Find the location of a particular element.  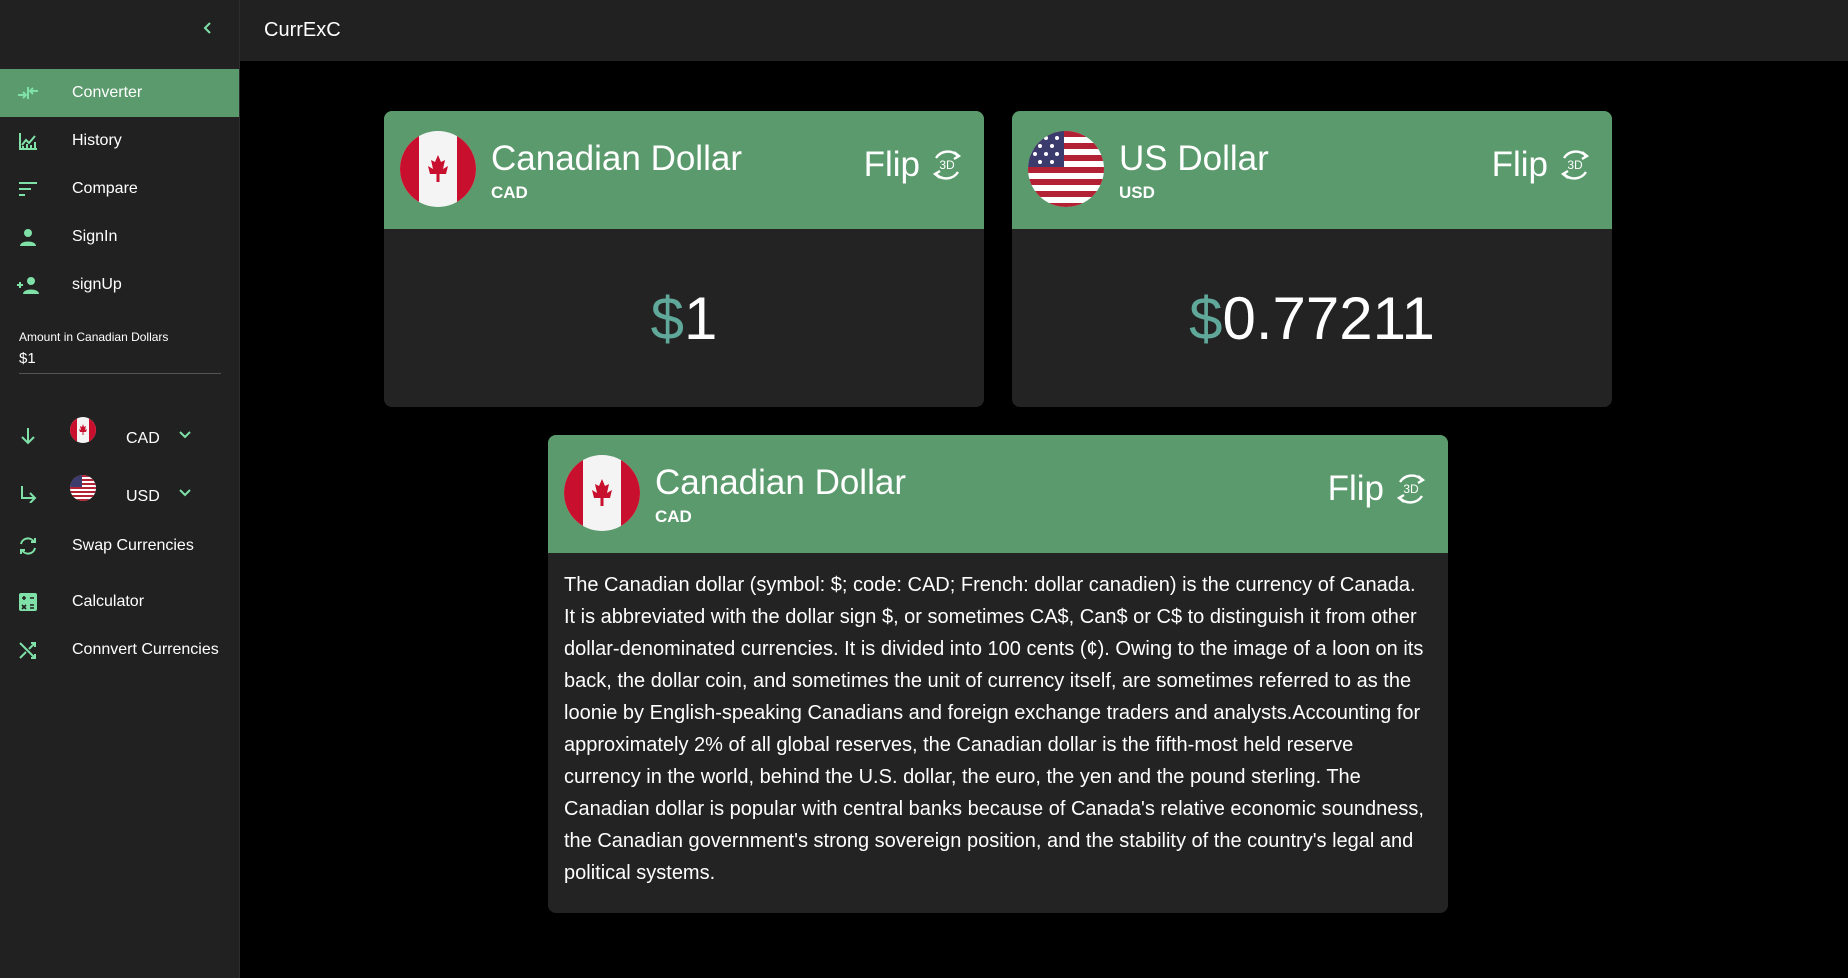

swap-currencies-label: Swap Currencies is located at coordinates (133, 545).